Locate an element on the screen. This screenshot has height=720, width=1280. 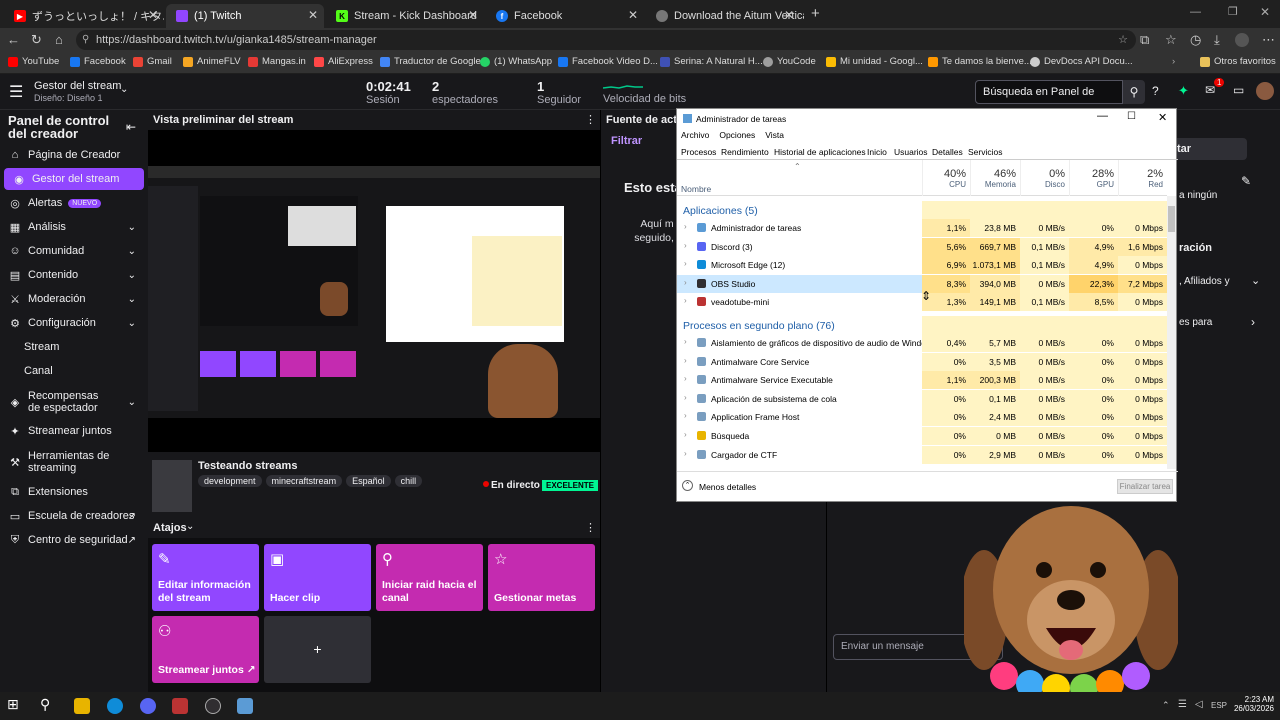
tab-kick: K Stream - Kick Dashboard ✕ is located at coordinates (405, 16).